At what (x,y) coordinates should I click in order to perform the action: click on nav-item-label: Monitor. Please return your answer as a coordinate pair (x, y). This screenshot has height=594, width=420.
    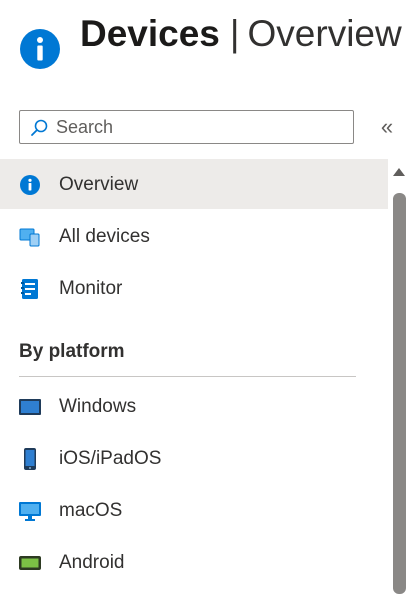
    Looking at the image, I should click on (91, 288).